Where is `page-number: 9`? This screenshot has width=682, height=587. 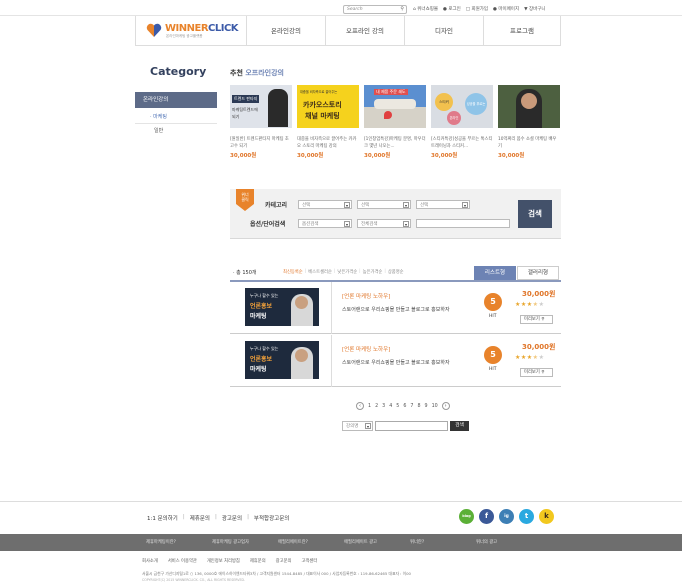 page-number: 9 is located at coordinates (426, 406).